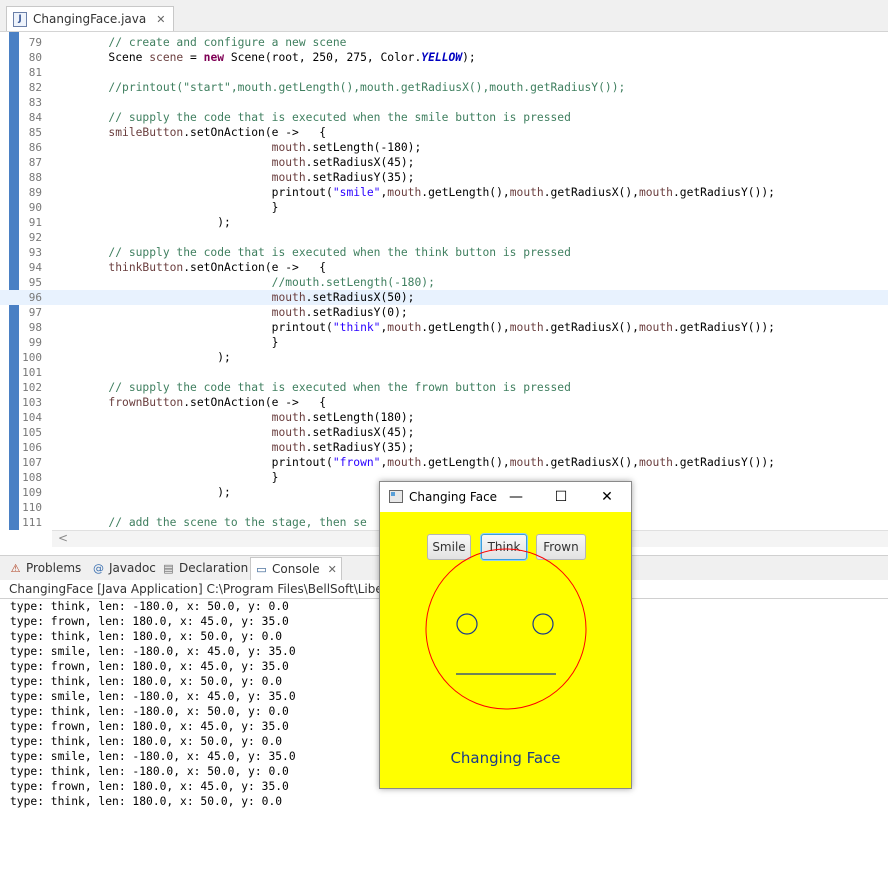  I want to click on code-line: 92, so click(444, 237).